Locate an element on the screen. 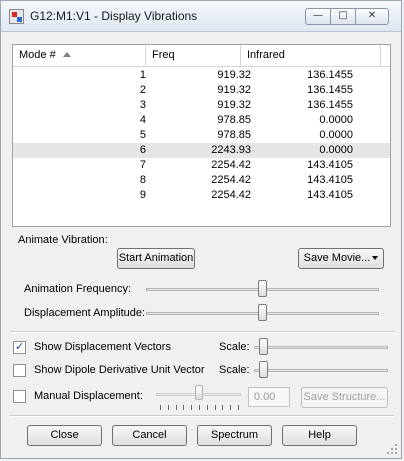 This screenshot has height=461, width=404. table-cell-mode: 9 is located at coordinates (142, 195).